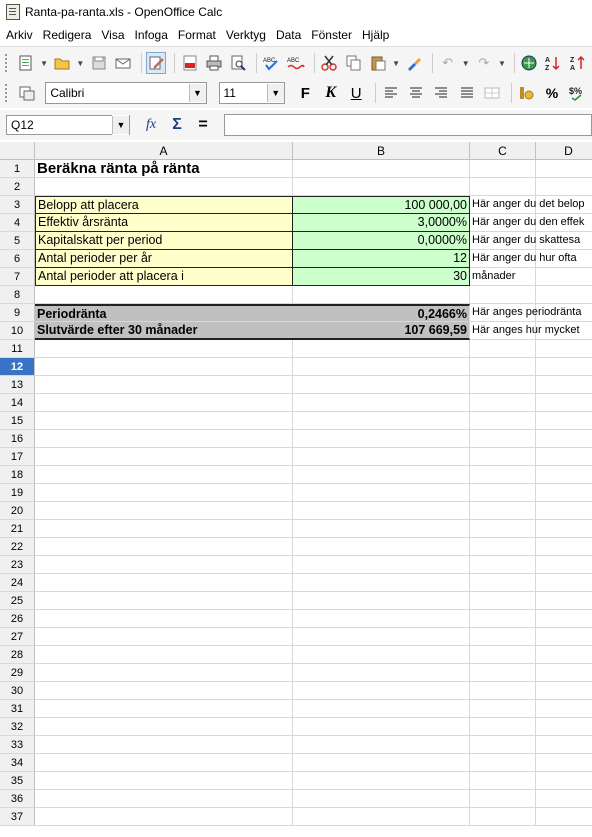  Describe the element at coordinates (17, 151) in the screenshot. I see `select-all-corner` at that location.